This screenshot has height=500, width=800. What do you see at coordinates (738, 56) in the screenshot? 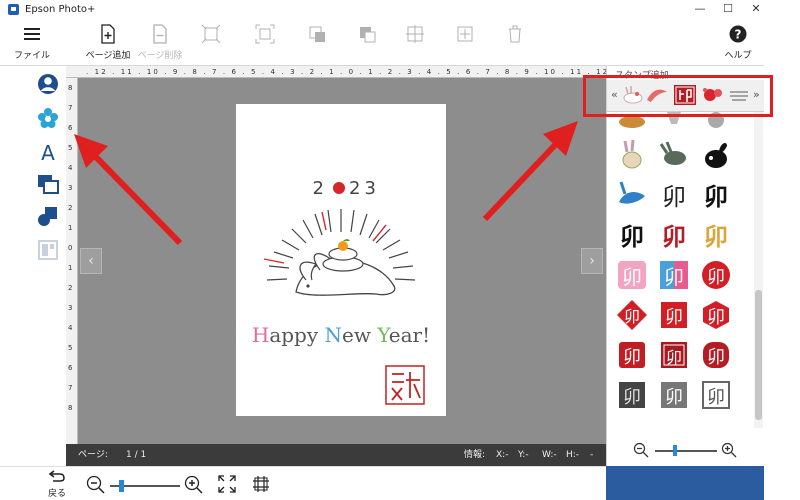
I see `help-label: ヘルプ` at bounding box center [738, 56].